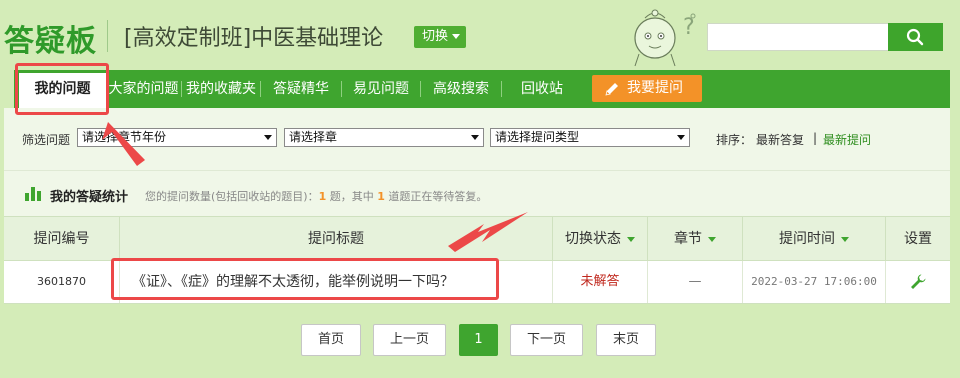 The image size is (960, 378). Describe the element at coordinates (123, 144) in the screenshot. I see `annotation-arrow-nav` at that location.